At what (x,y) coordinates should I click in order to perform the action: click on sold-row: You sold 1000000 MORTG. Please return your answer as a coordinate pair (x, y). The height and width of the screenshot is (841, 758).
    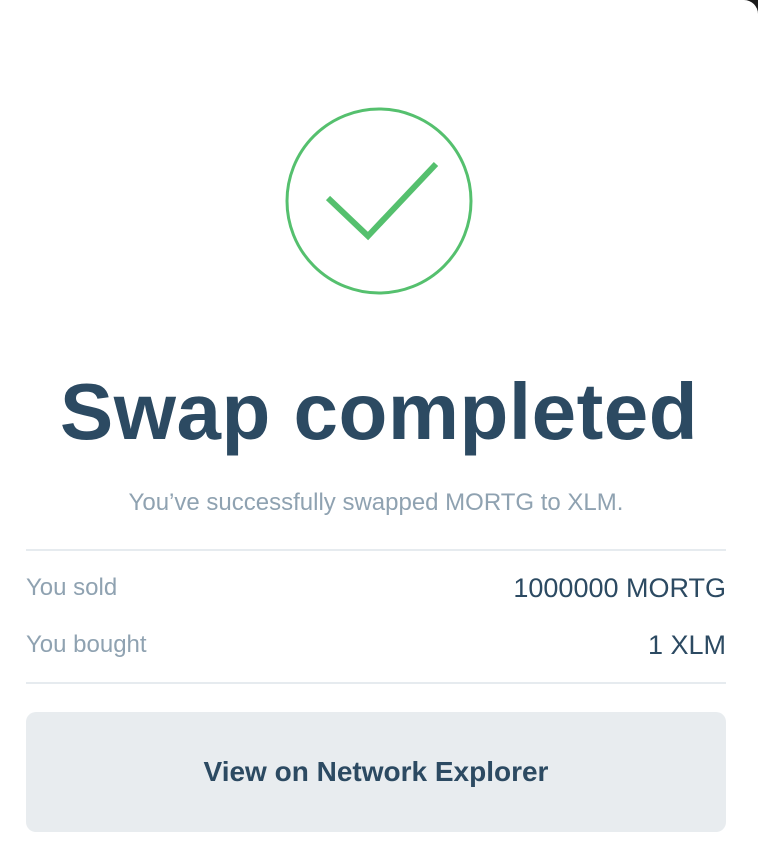
    Looking at the image, I should click on (376, 588).